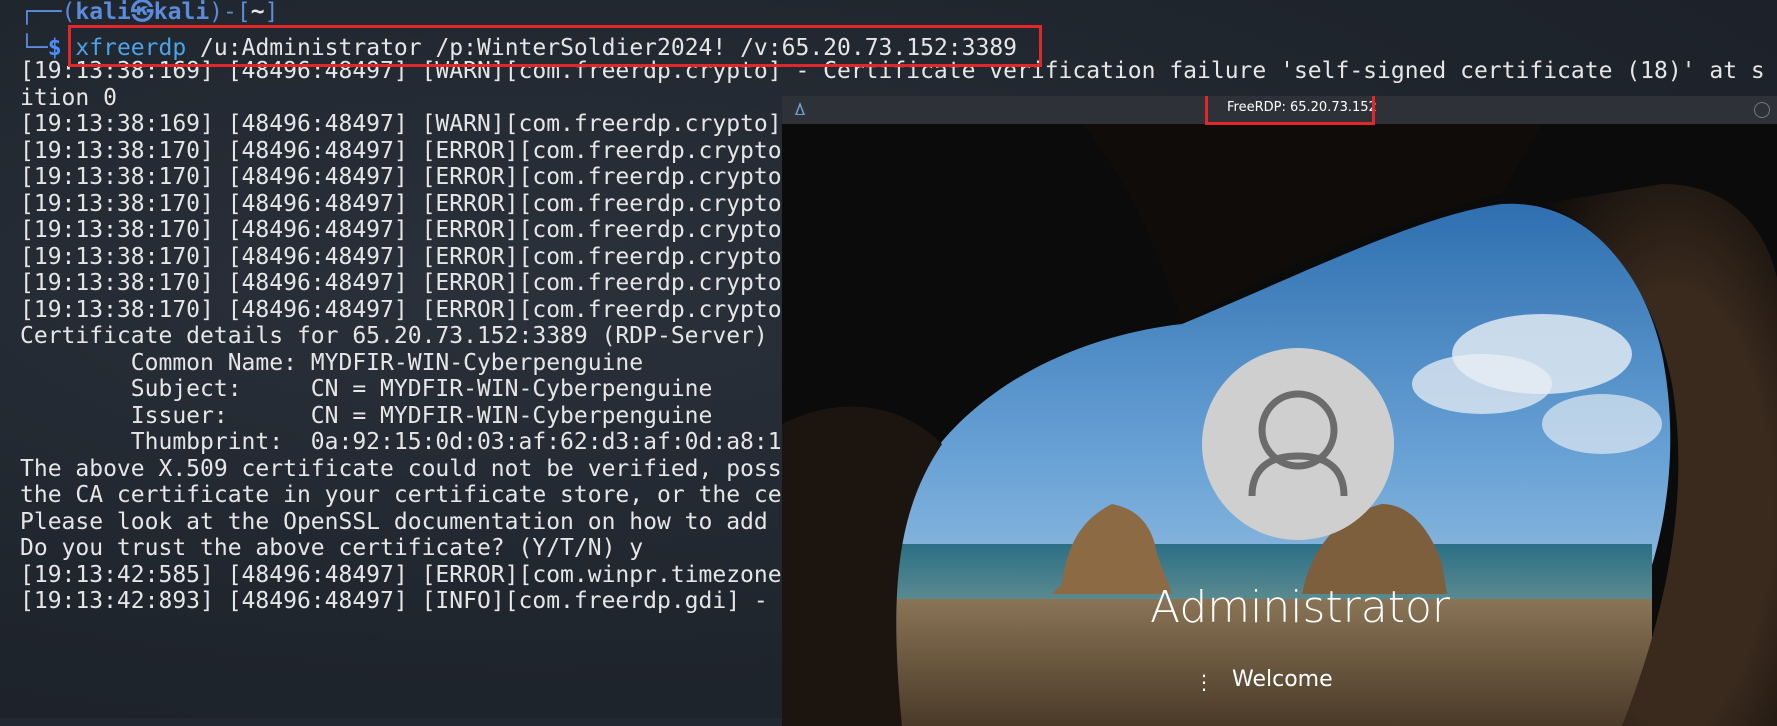 Image resolution: width=1777 pixels, height=726 pixels. I want to click on user-avatar, so click(1298, 444).